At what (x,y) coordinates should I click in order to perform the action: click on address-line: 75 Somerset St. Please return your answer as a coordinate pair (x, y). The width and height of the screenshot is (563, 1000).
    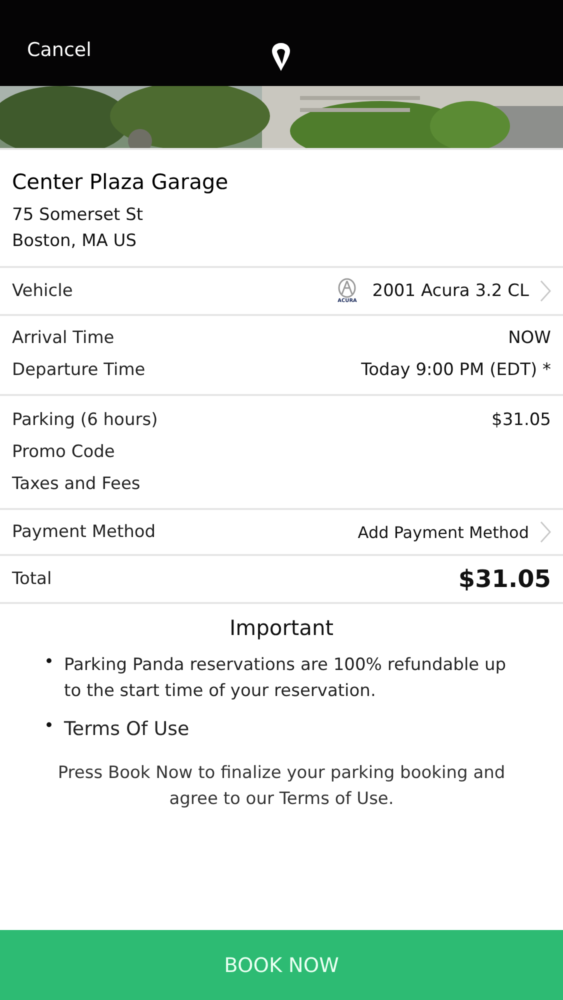
    Looking at the image, I should click on (78, 215).